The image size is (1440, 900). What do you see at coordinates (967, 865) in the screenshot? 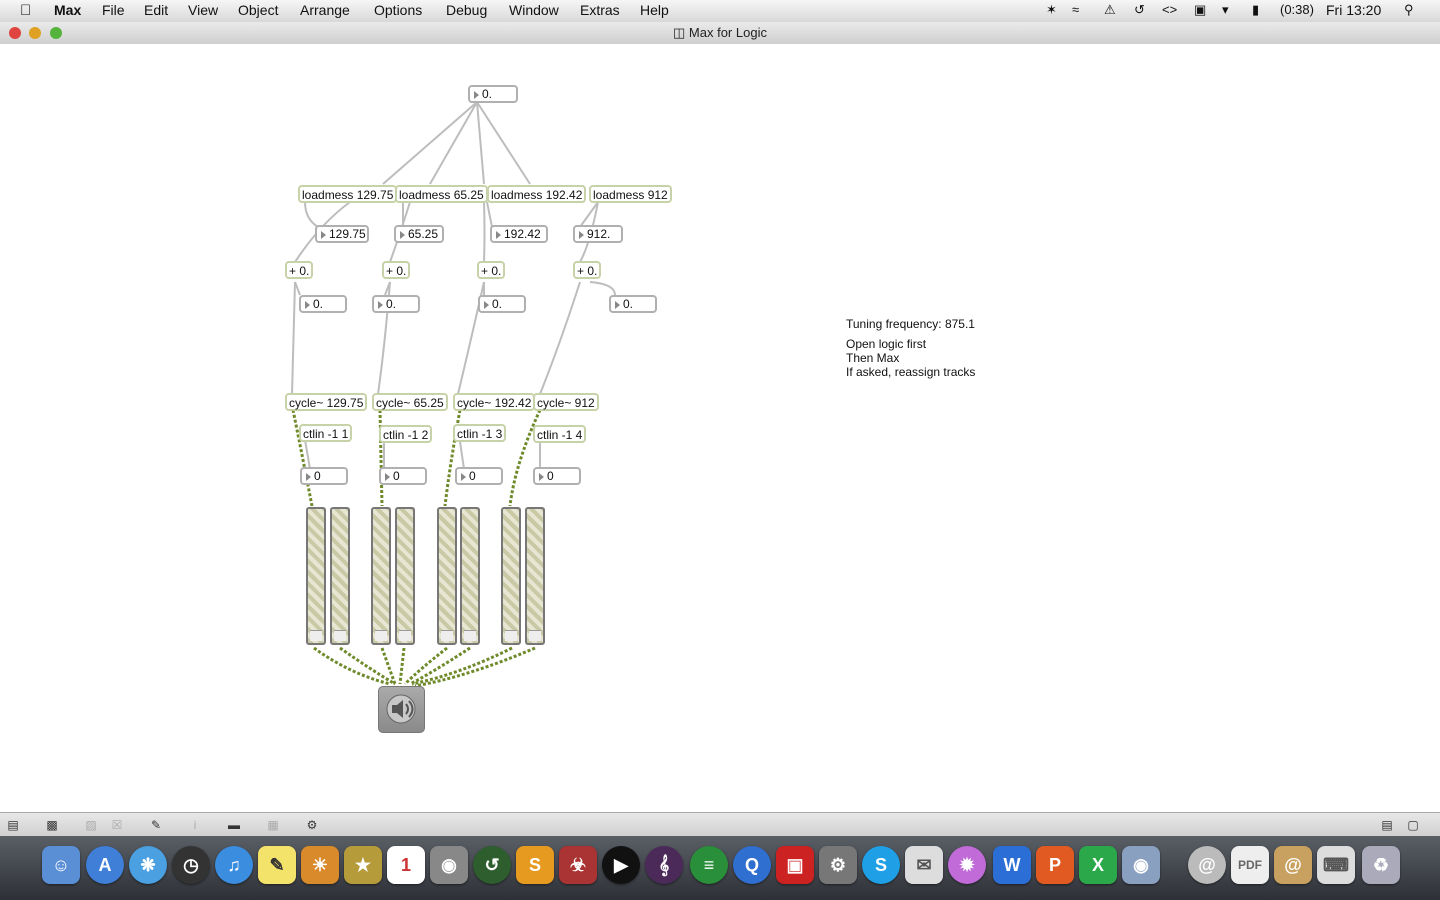
I see `gpu-icon: ✹` at bounding box center [967, 865].